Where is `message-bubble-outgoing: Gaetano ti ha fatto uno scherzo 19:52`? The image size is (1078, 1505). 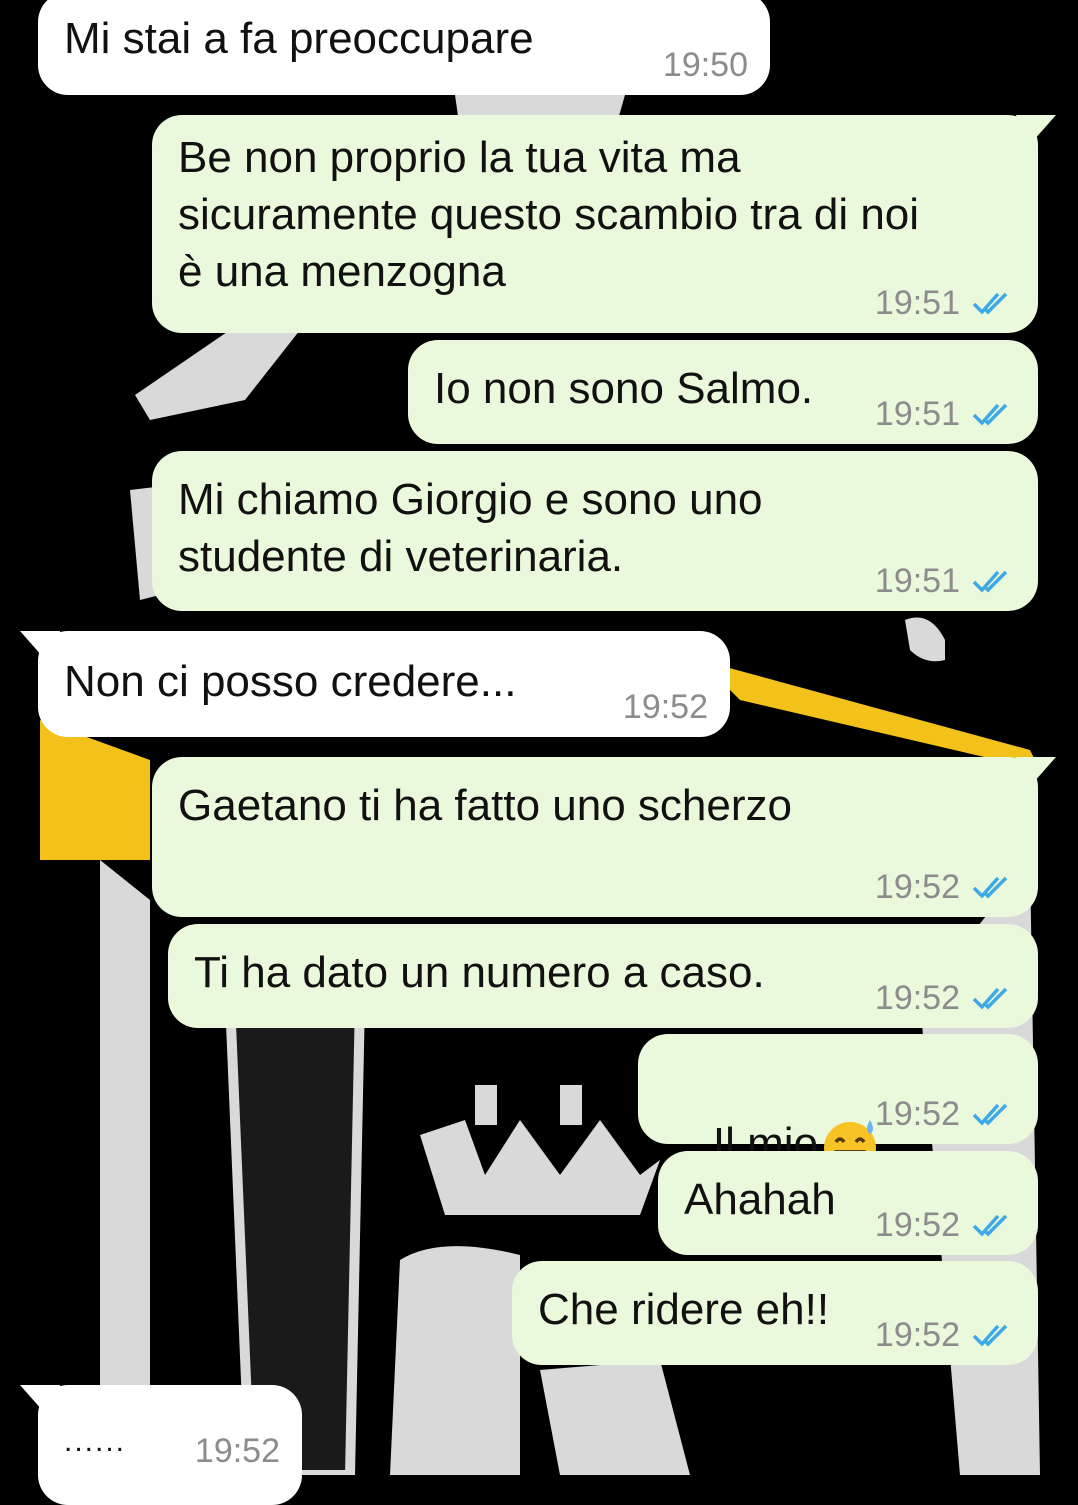 message-bubble-outgoing: Gaetano ti ha fatto uno scherzo 19:52 is located at coordinates (604, 837).